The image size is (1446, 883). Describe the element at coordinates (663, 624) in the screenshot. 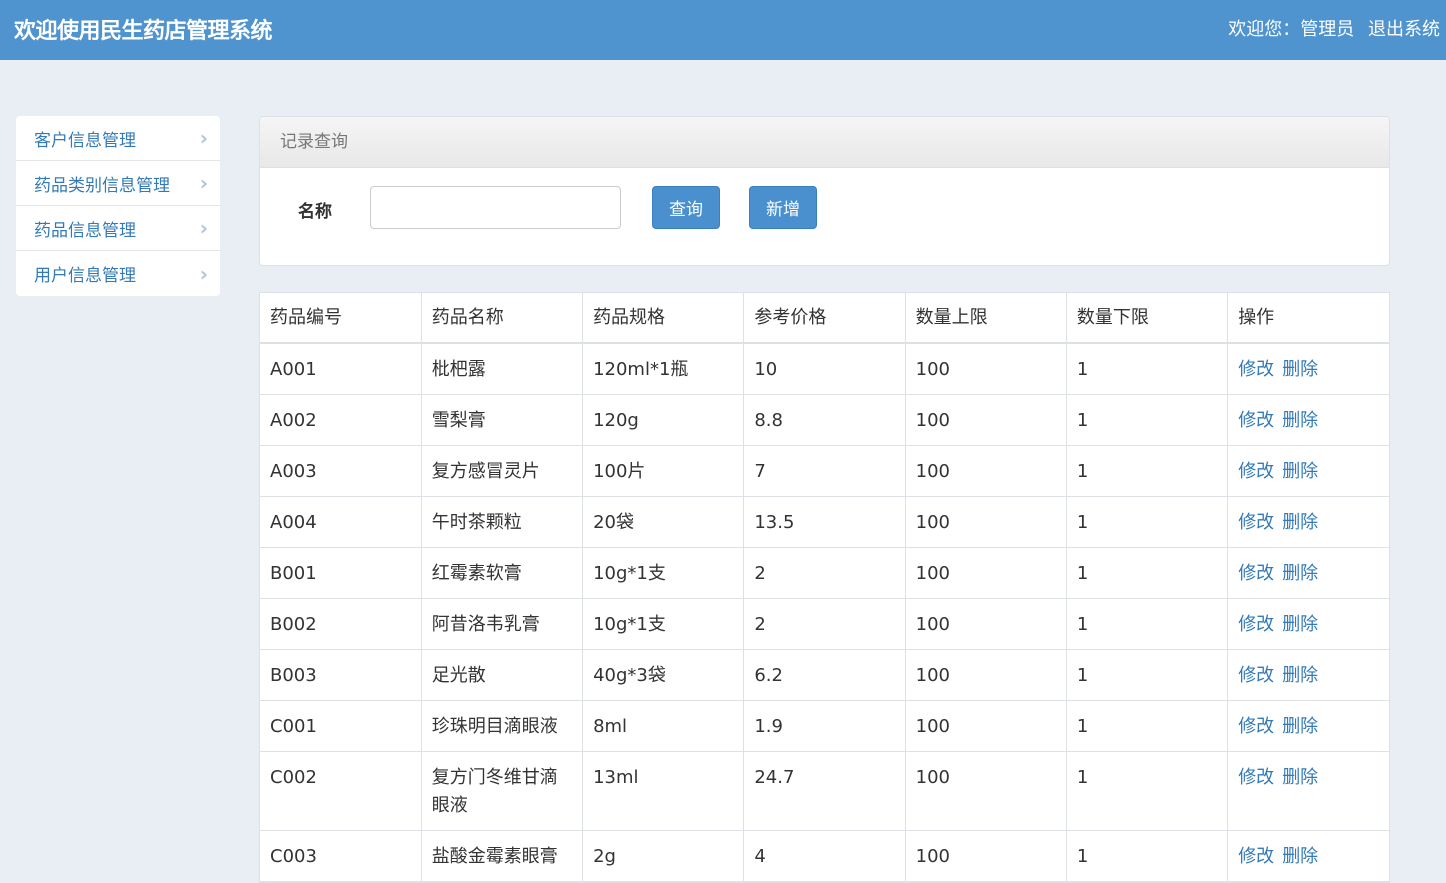

I see `table-cell: 10g*1支` at that location.